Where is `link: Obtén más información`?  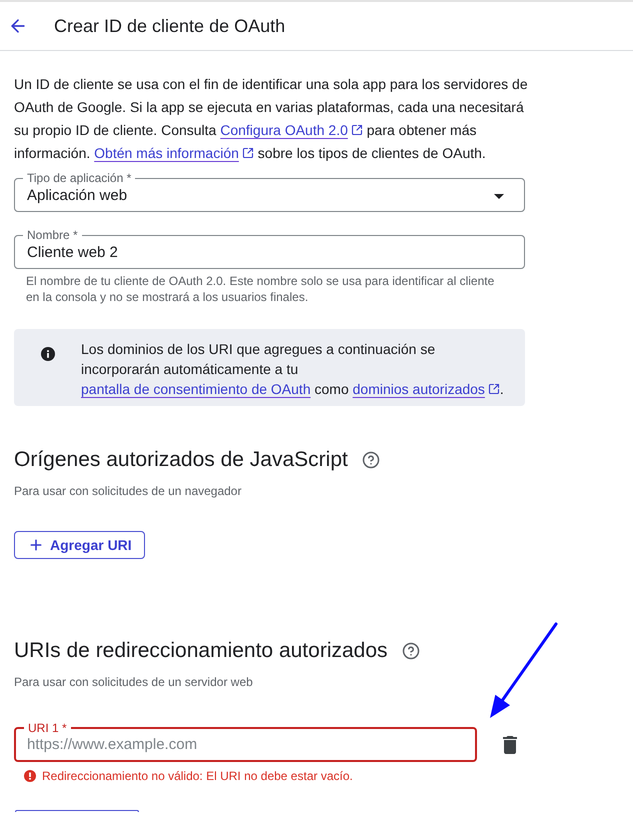 link: Obtén más información is located at coordinates (174, 153).